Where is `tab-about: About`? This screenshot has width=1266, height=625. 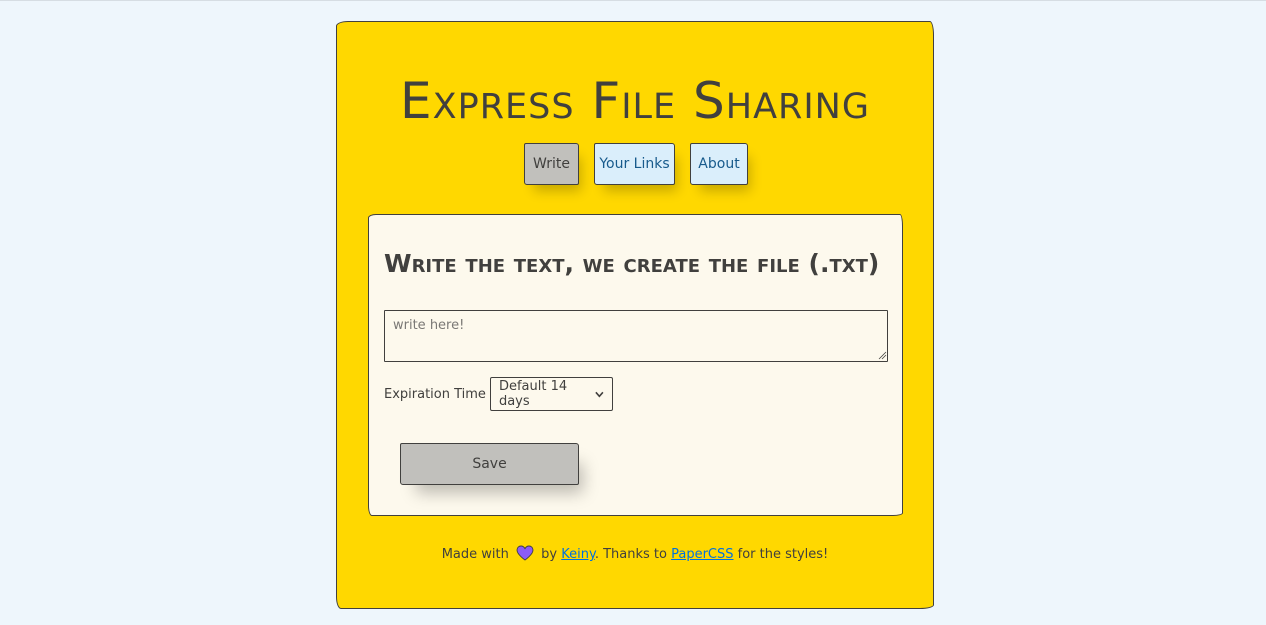 tab-about: About is located at coordinates (719, 164).